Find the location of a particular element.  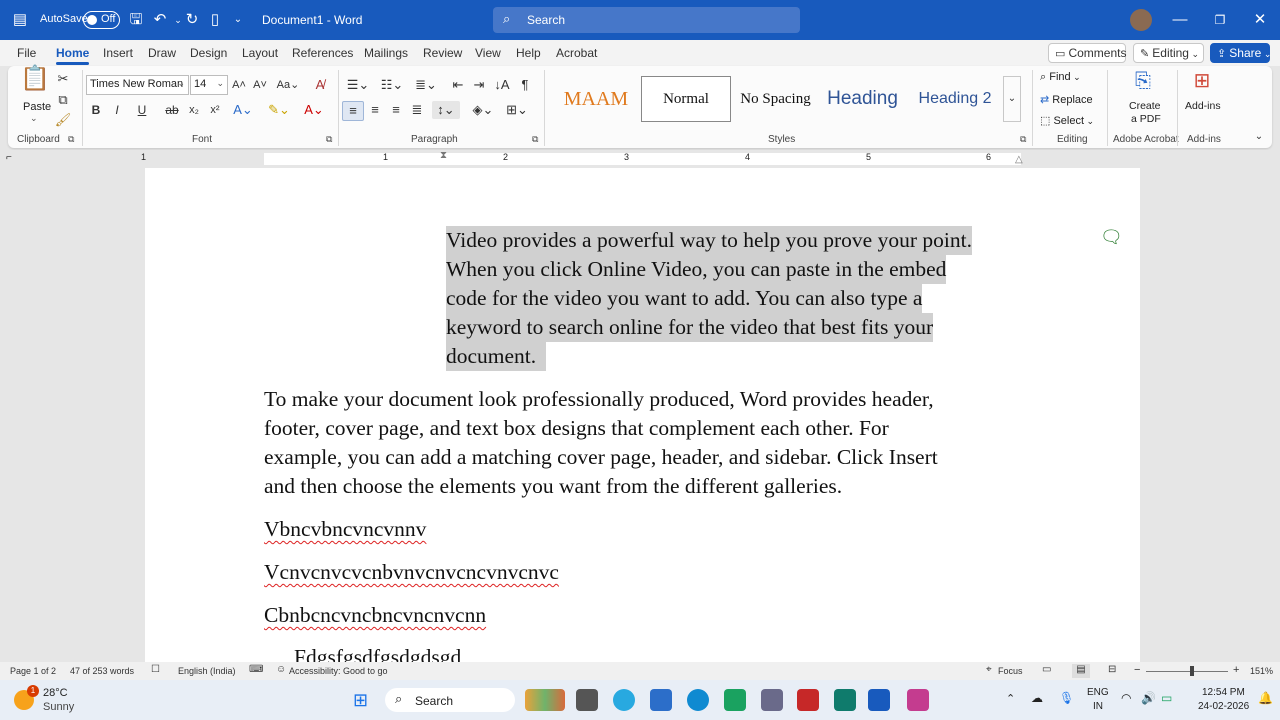

italic-icon: I is located at coordinates (117, 110).